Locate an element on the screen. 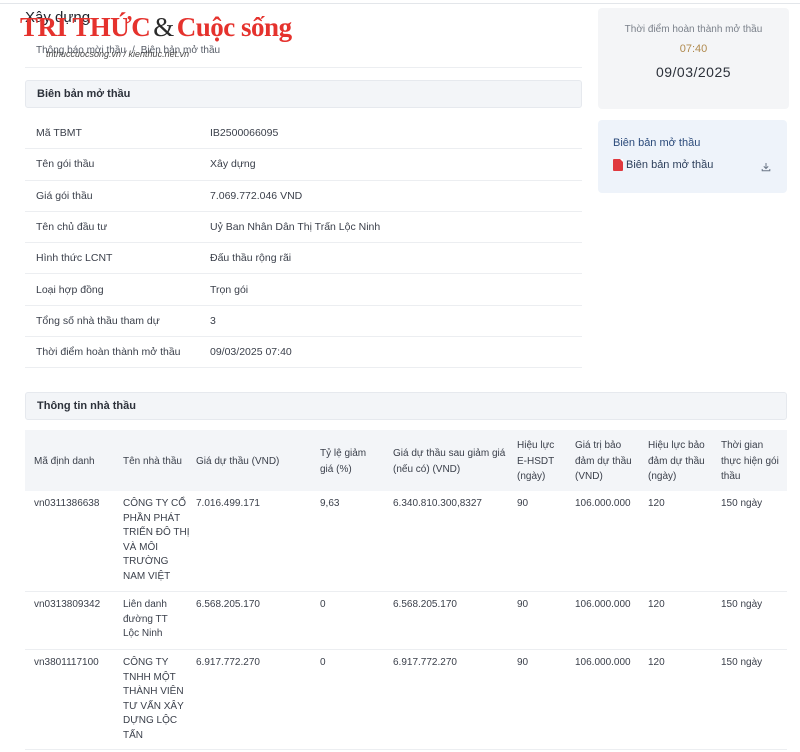 The width and height of the screenshot is (800, 752). bid-price: 6.568.205.170 is located at coordinates (228, 604).